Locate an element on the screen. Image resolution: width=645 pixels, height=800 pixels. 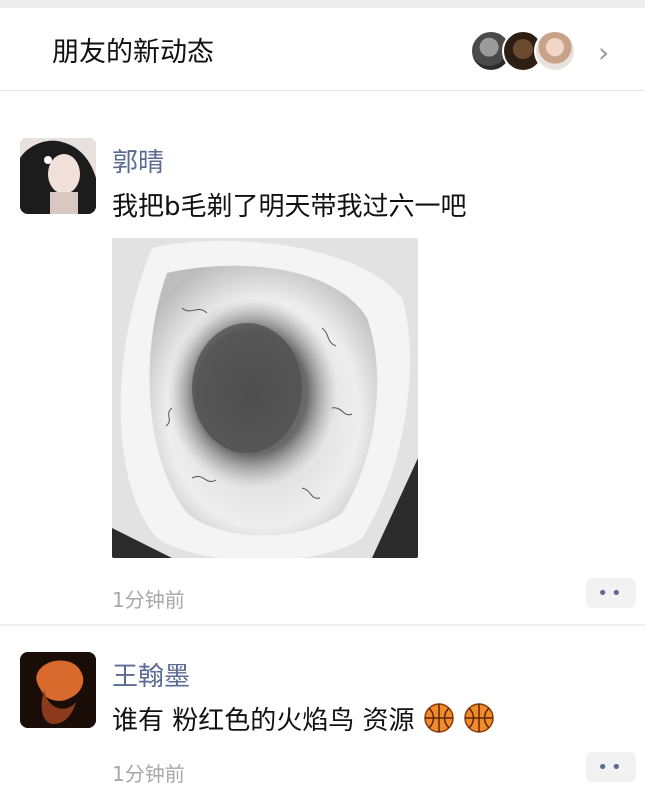
friends-avatar-stack is located at coordinates (530, 52).